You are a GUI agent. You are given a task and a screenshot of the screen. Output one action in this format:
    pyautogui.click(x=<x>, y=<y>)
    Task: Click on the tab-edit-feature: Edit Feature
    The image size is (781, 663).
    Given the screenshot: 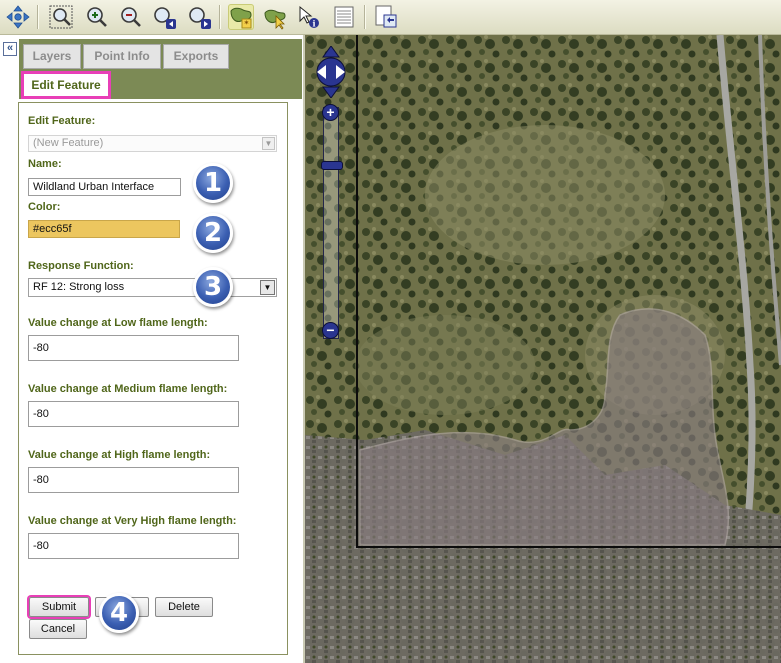 What is the action you would take?
    pyautogui.click(x=66, y=85)
    